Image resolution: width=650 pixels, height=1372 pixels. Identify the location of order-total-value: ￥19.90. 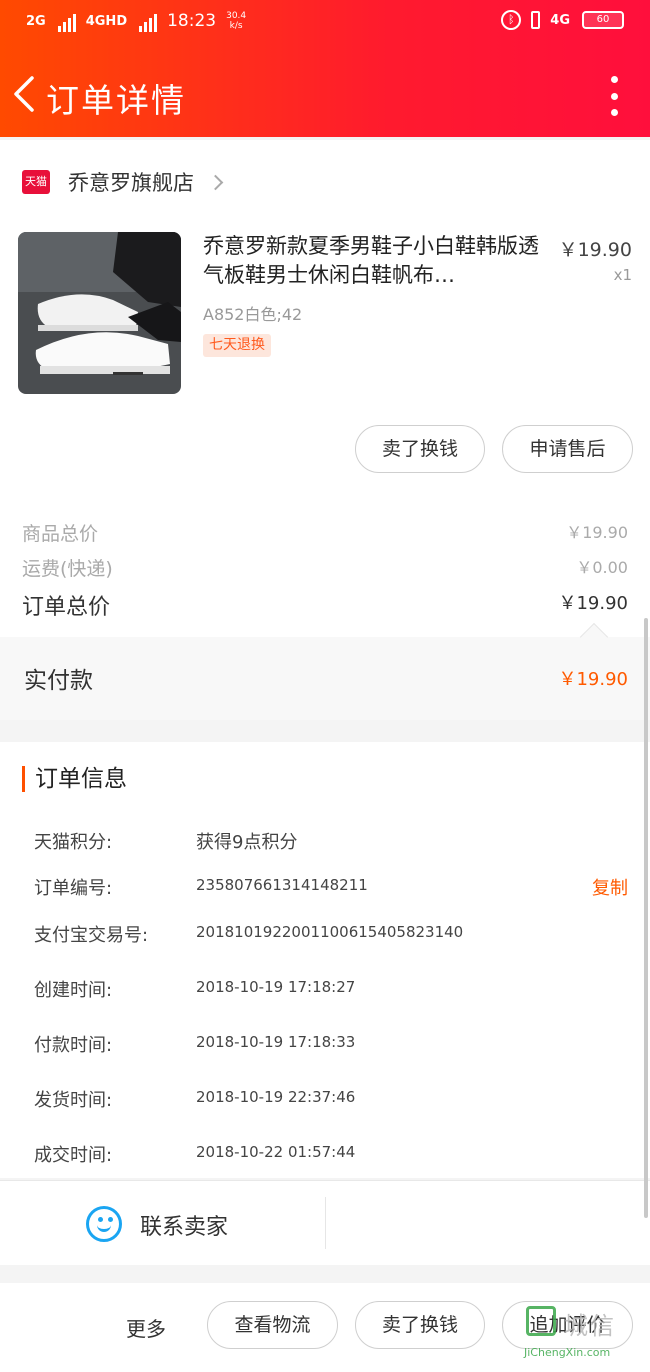
(593, 603).